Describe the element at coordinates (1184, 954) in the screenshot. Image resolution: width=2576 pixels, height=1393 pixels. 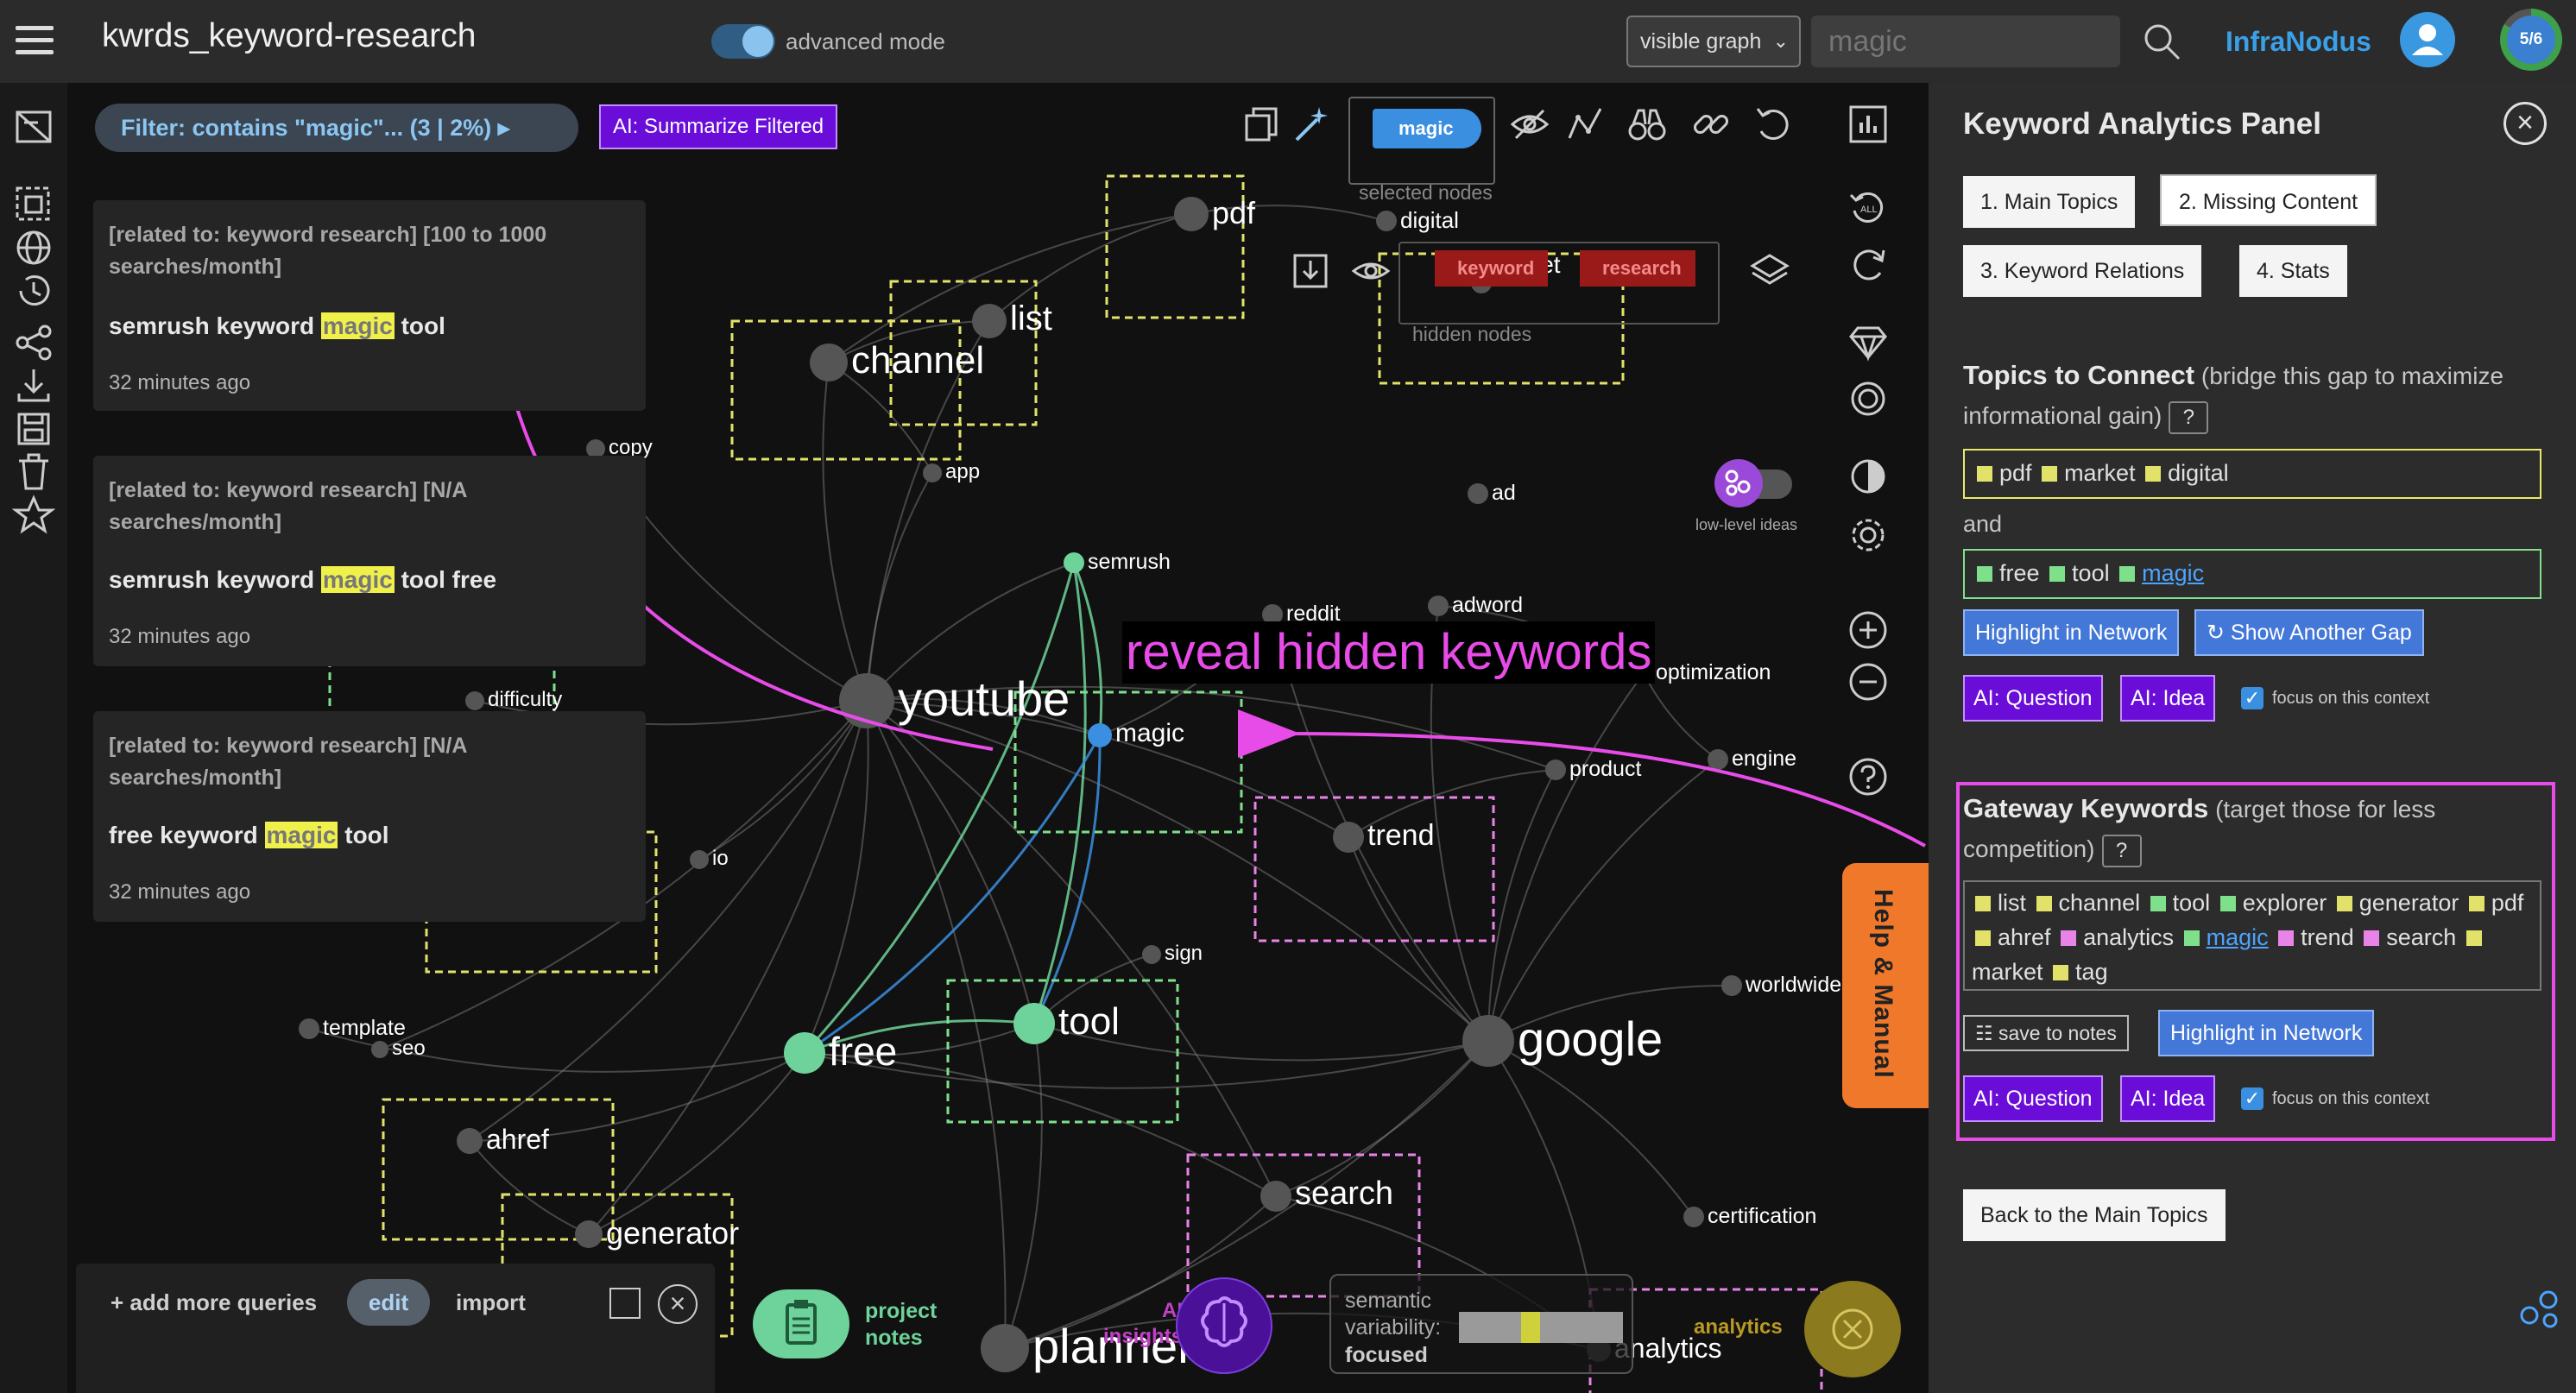
I see `node-label-sign: sign` at that location.